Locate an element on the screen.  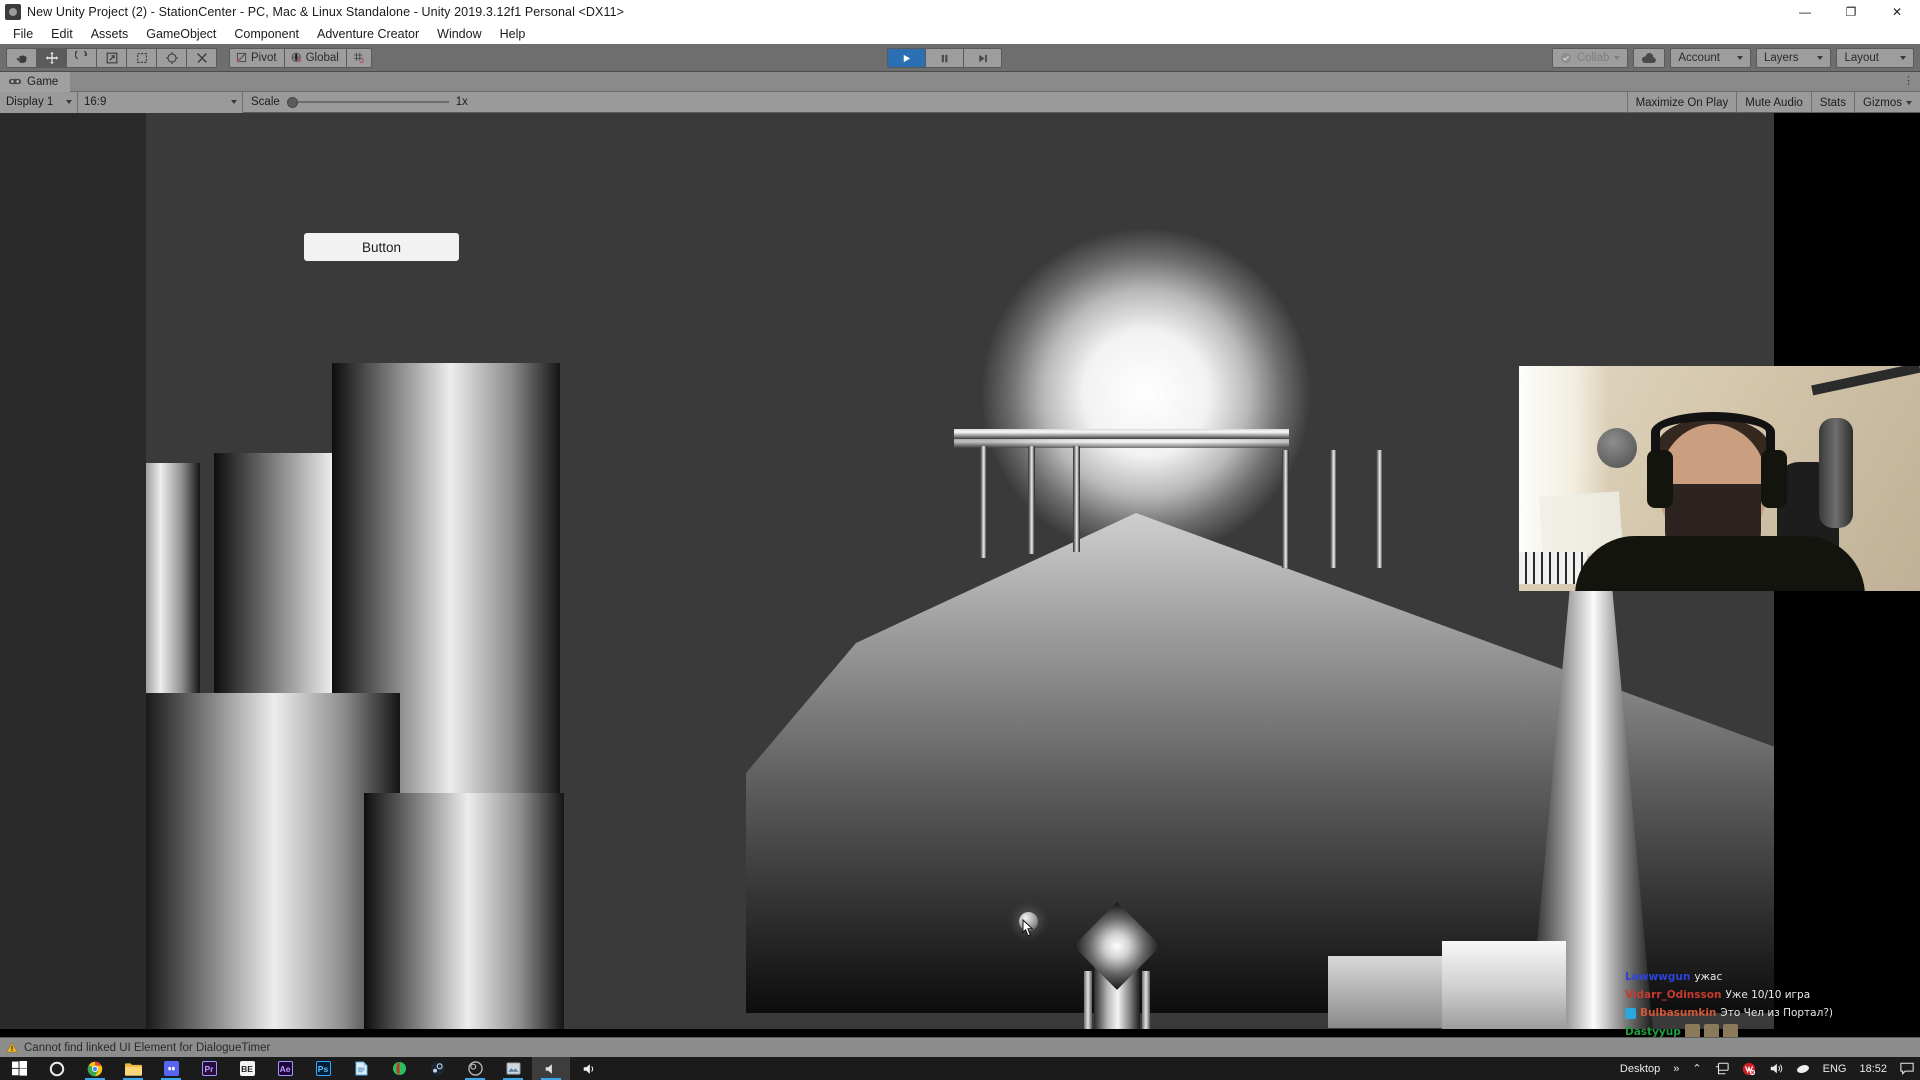
document-icon is located at coordinates (361, 1068).